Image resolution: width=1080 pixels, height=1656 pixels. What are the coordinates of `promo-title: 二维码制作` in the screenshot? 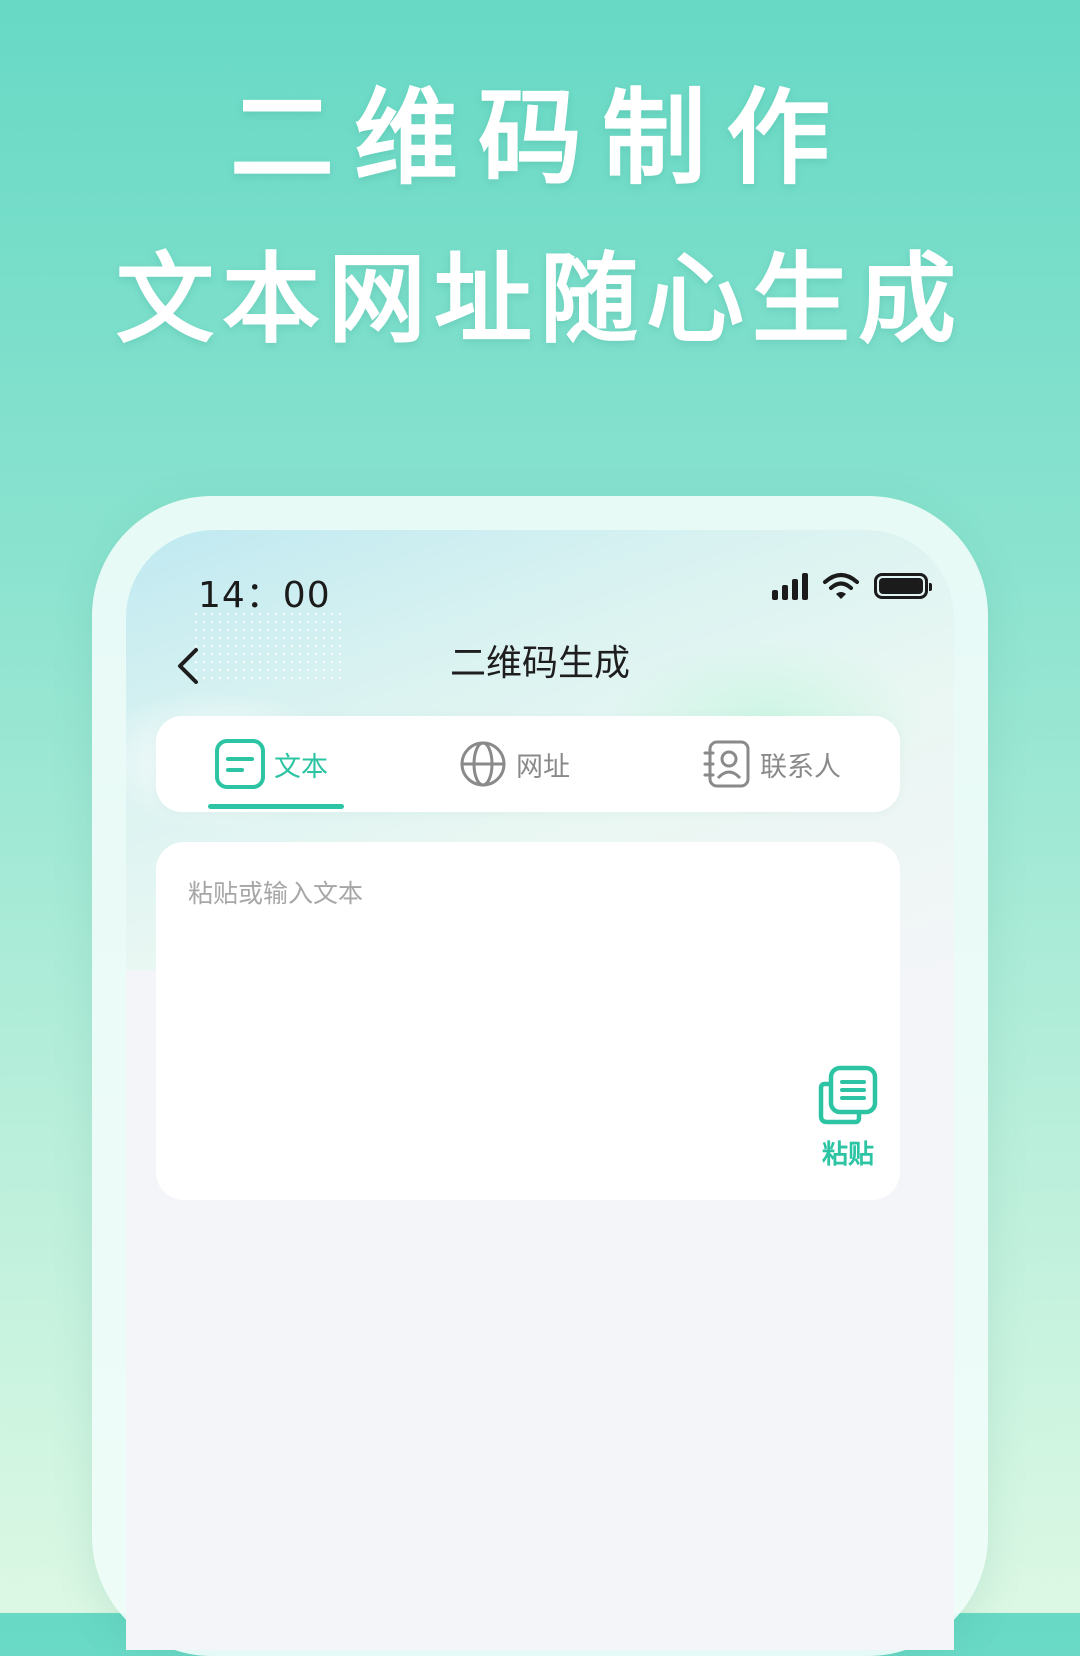 It's located at (539, 138).